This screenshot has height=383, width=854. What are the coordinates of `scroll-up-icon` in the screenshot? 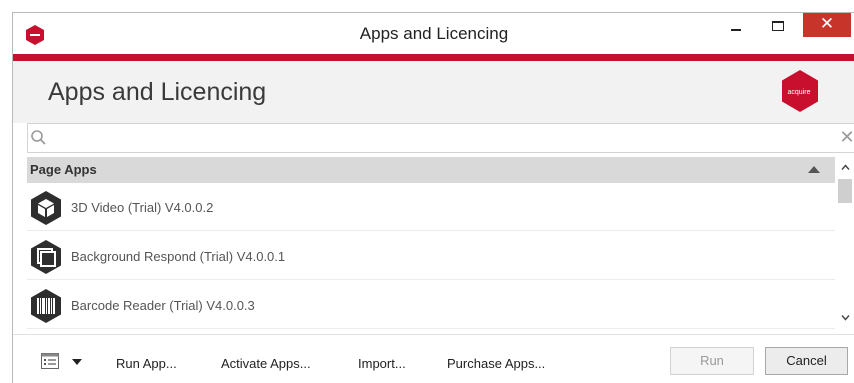 It's located at (845, 167).